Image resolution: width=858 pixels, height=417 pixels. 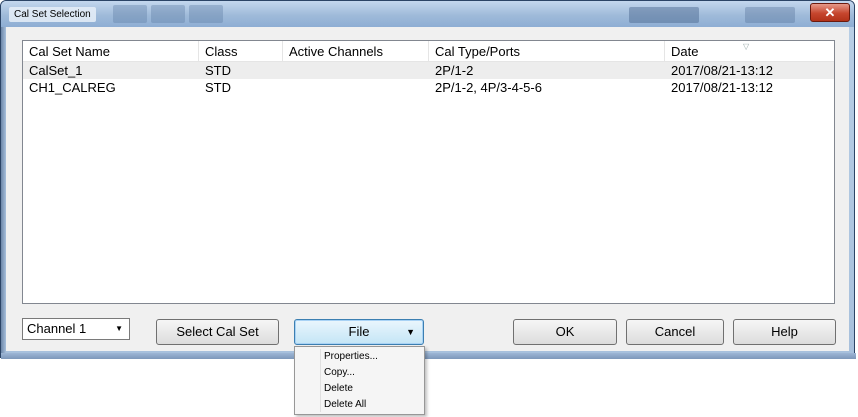 I want to click on help-label: Help, so click(x=784, y=331).